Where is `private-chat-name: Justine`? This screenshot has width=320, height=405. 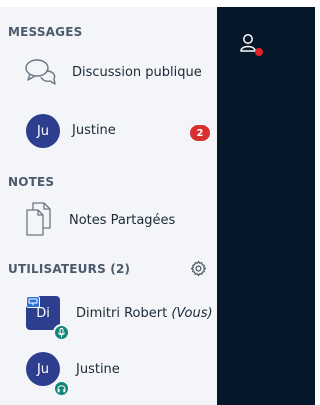 private-chat-name: Justine is located at coordinates (94, 130).